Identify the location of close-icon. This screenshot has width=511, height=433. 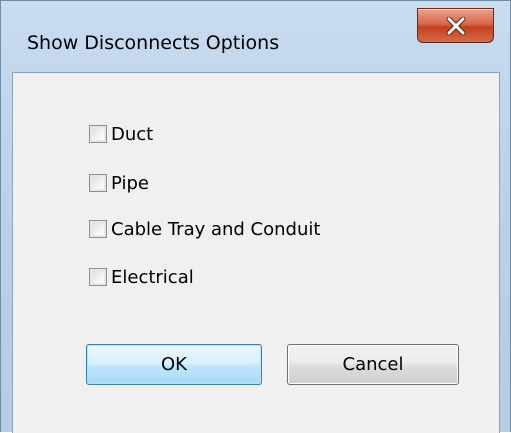
(455, 25).